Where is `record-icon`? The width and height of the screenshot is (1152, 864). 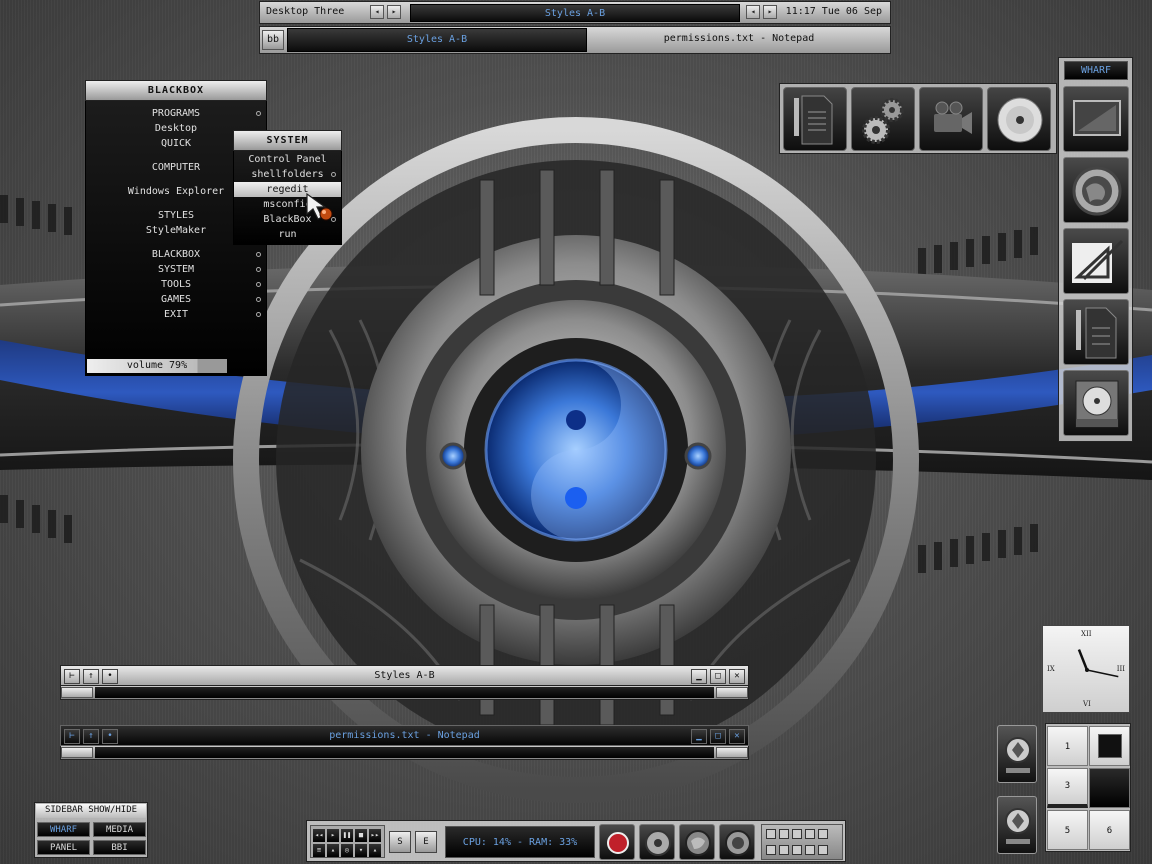
record-icon is located at coordinates (617, 842).